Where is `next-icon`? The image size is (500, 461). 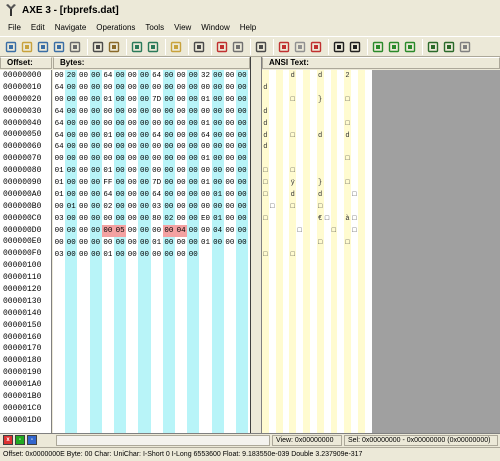
next-icon is located at coordinates (355, 47).